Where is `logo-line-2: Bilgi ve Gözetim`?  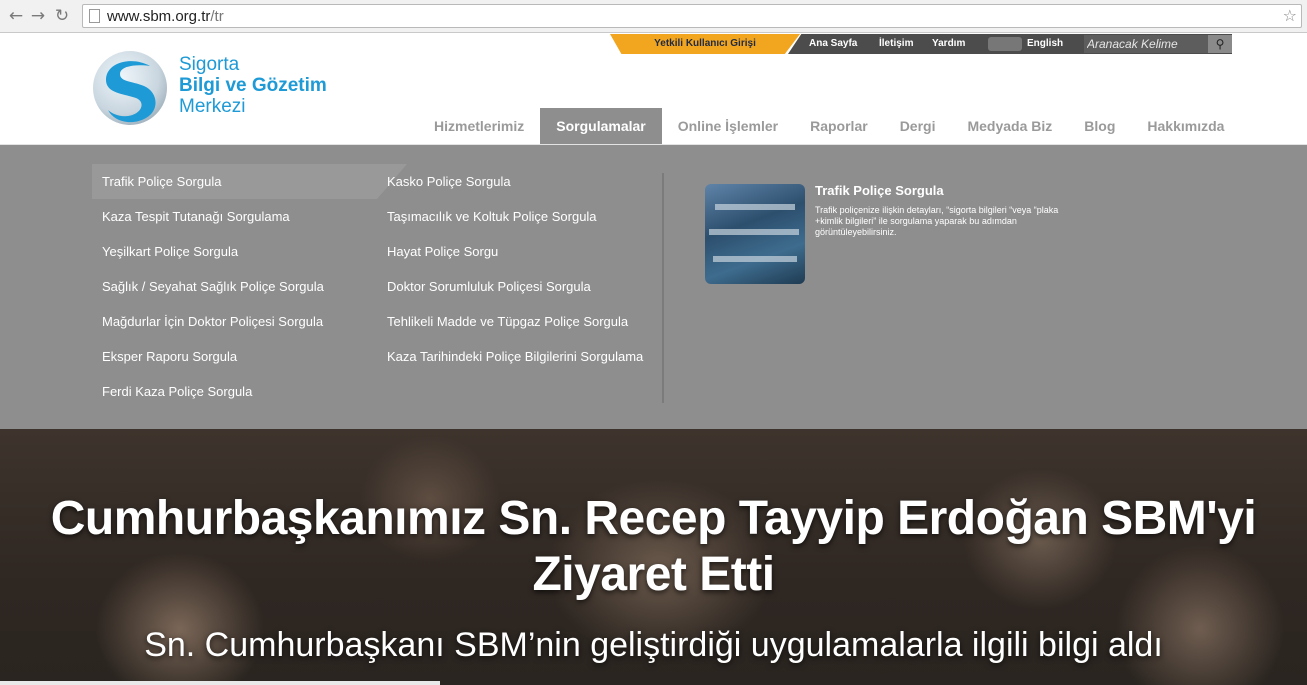
logo-line-2: Bilgi ve Gözetim is located at coordinates (253, 85).